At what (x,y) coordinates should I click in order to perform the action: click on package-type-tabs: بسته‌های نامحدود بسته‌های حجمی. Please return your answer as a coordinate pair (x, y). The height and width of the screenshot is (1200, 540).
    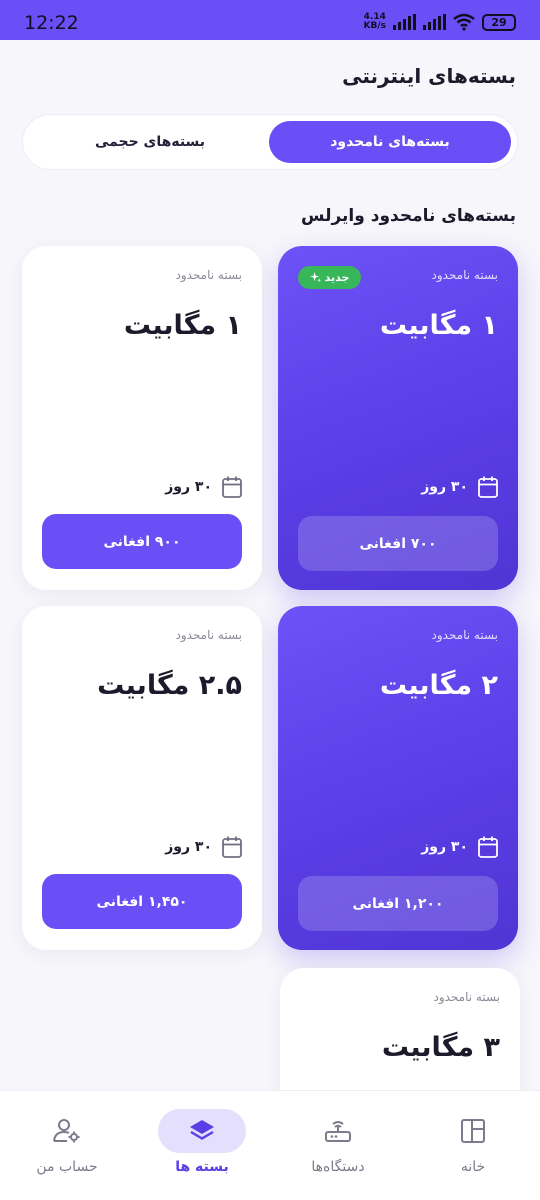
    Looking at the image, I should click on (270, 142).